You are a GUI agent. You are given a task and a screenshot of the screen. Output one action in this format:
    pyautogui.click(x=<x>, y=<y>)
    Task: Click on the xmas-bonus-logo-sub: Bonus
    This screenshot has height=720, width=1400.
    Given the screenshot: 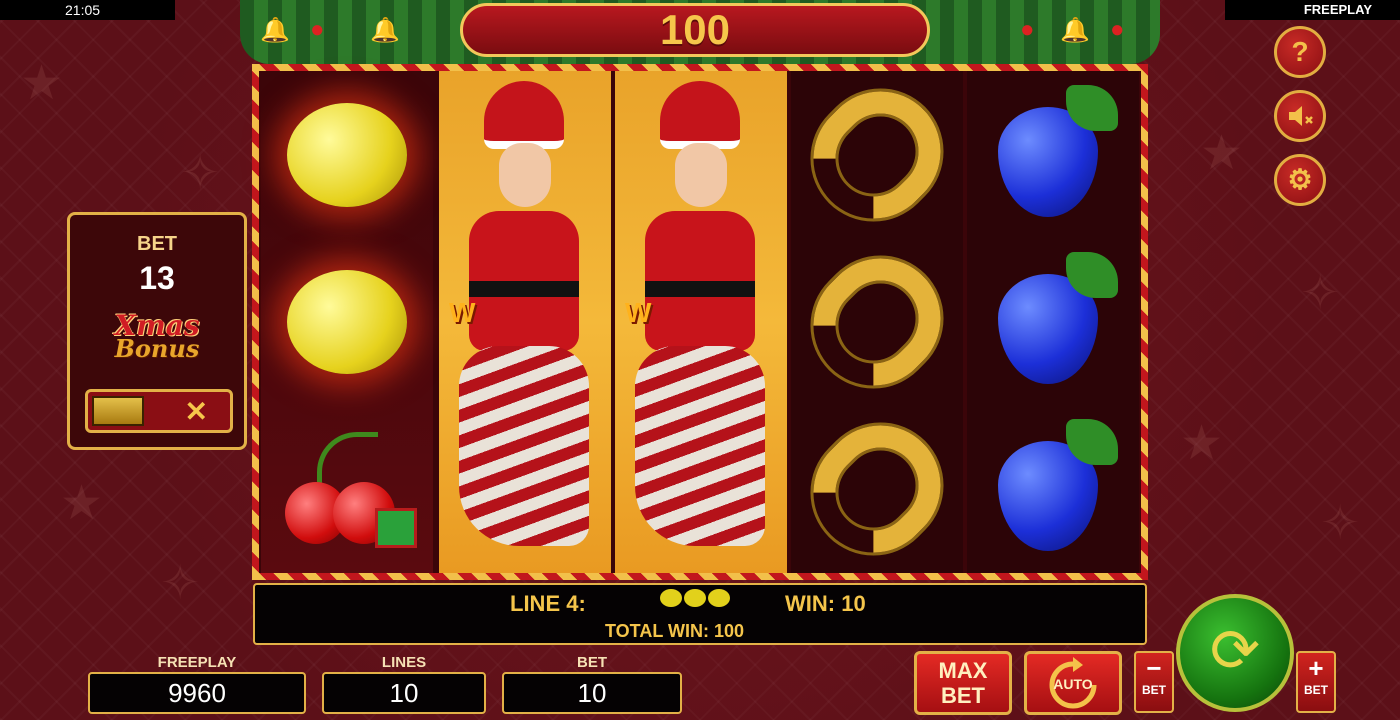 What is the action you would take?
    pyautogui.click(x=157, y=348)
    